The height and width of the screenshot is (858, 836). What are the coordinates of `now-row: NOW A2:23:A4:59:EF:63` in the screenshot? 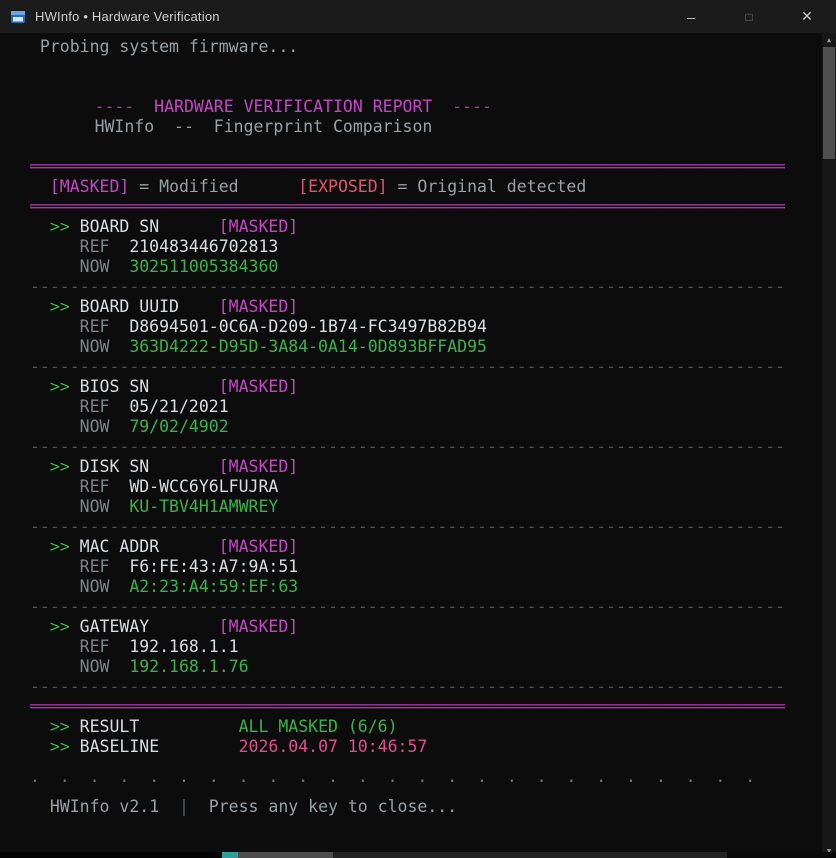 It's located at (426, 587).